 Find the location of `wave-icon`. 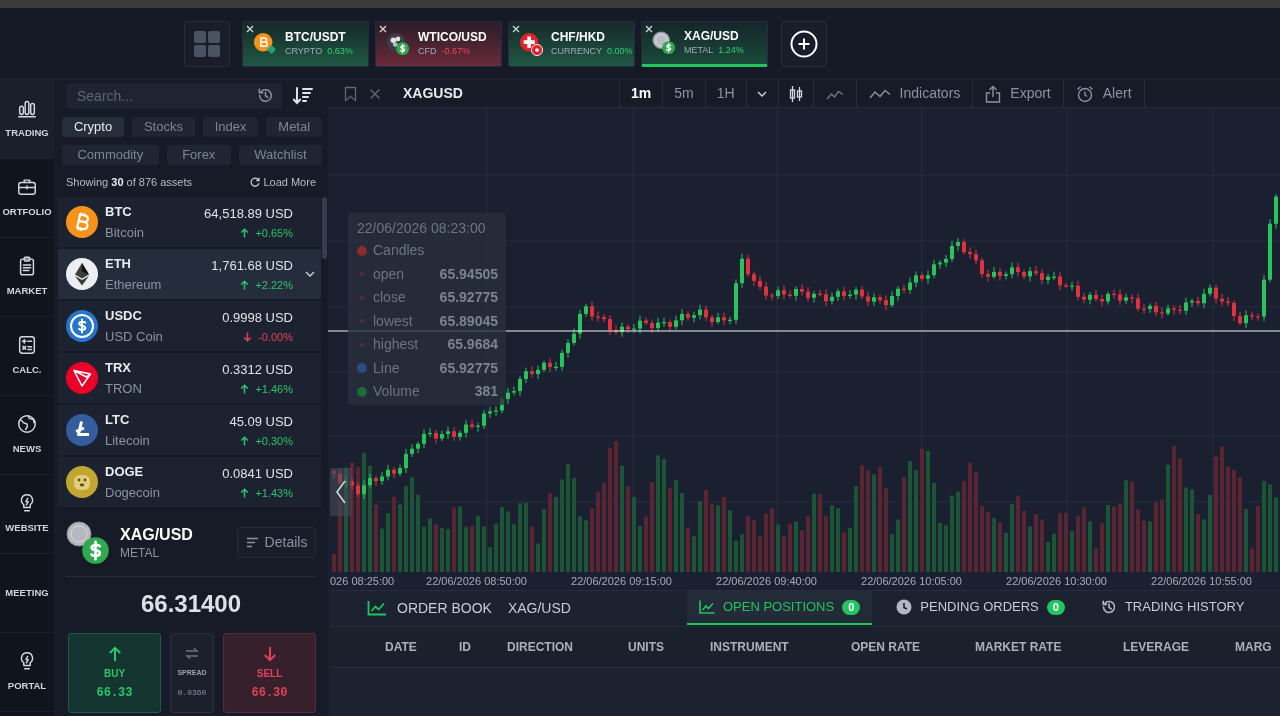

wave-icon is located at coordinates (879, 93).